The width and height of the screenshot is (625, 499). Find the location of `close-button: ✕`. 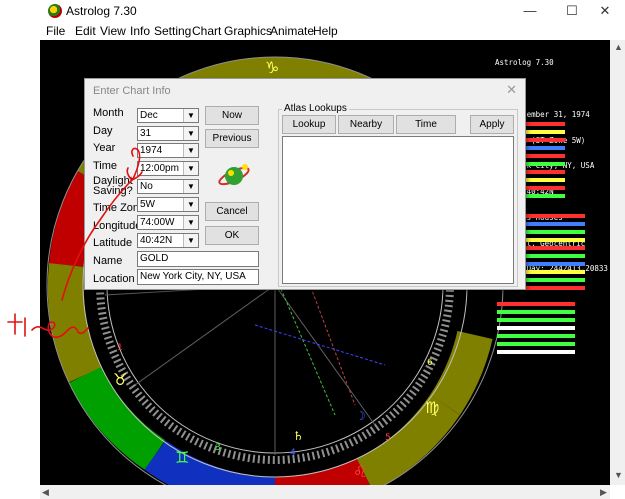

close-button: ✕ is located at coordinates (605, 11).